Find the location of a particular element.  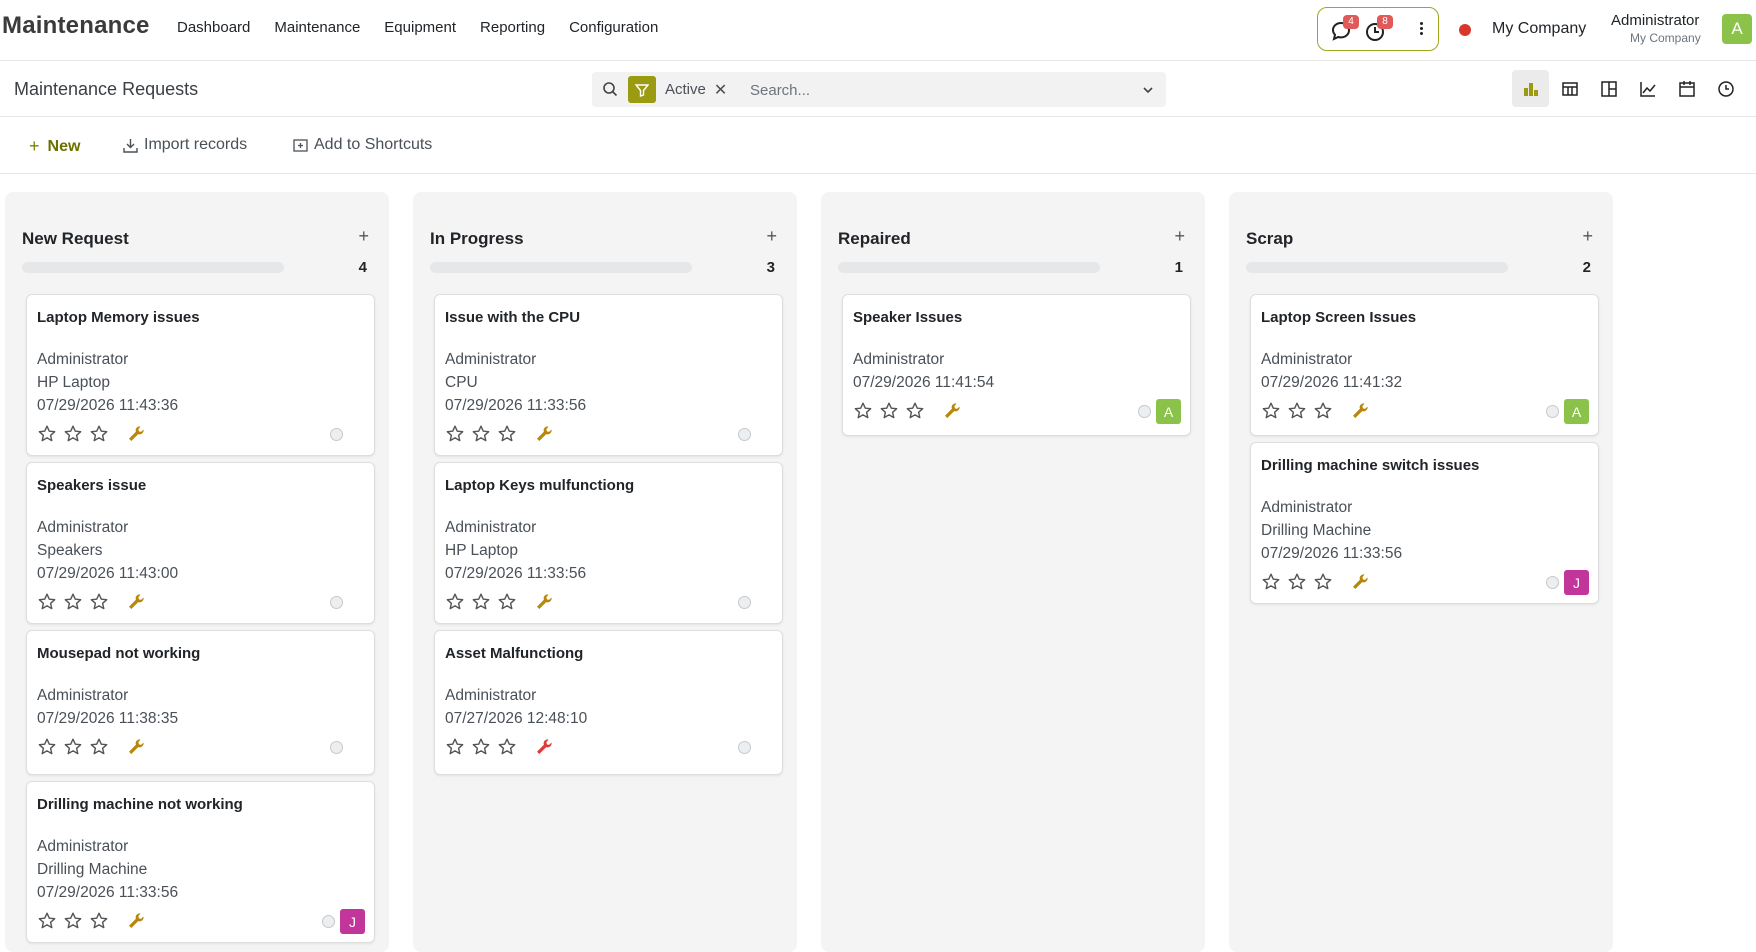

calendar-view-icon is located at coordinates (1686, 88).